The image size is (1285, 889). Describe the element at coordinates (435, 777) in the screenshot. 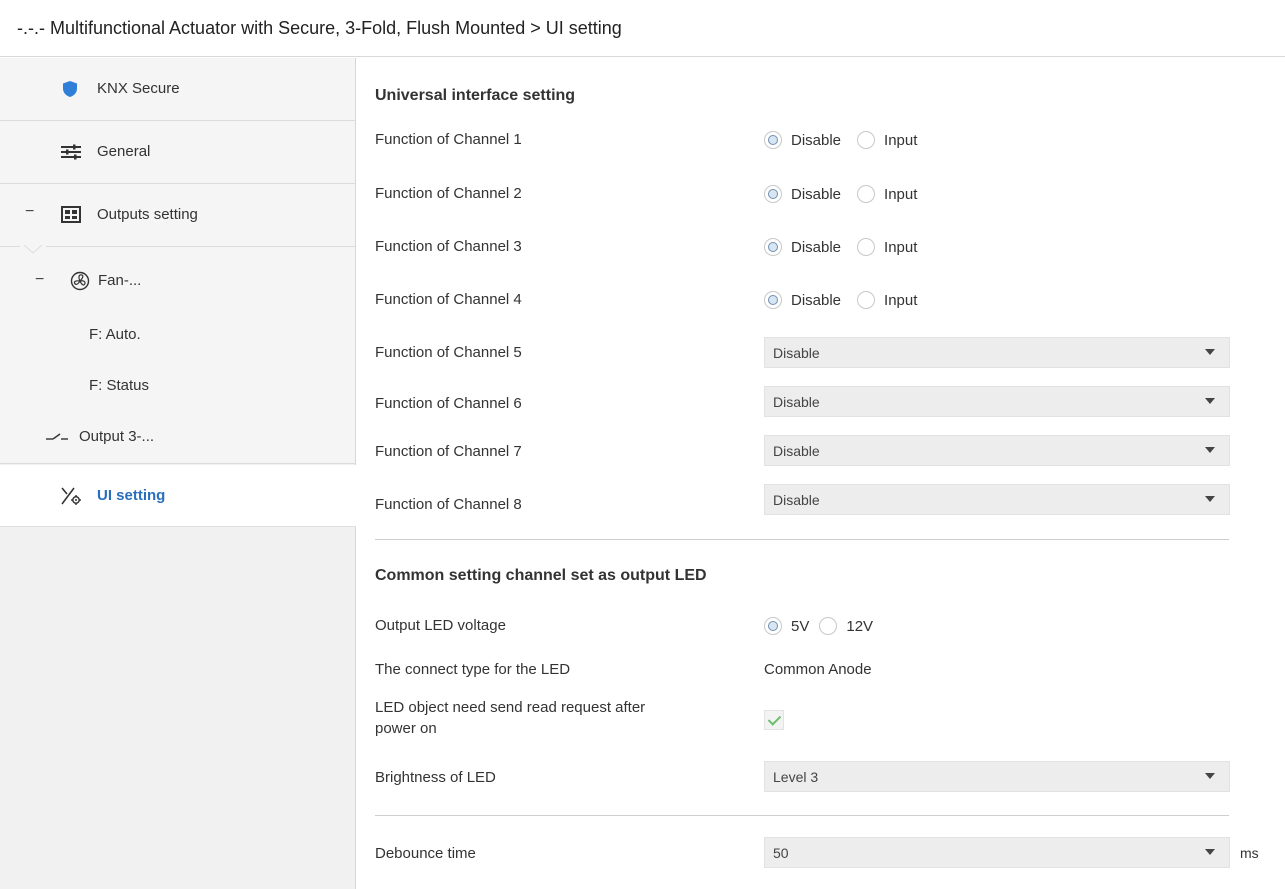

I see `brightness-label: Brightness of LED` at that location.